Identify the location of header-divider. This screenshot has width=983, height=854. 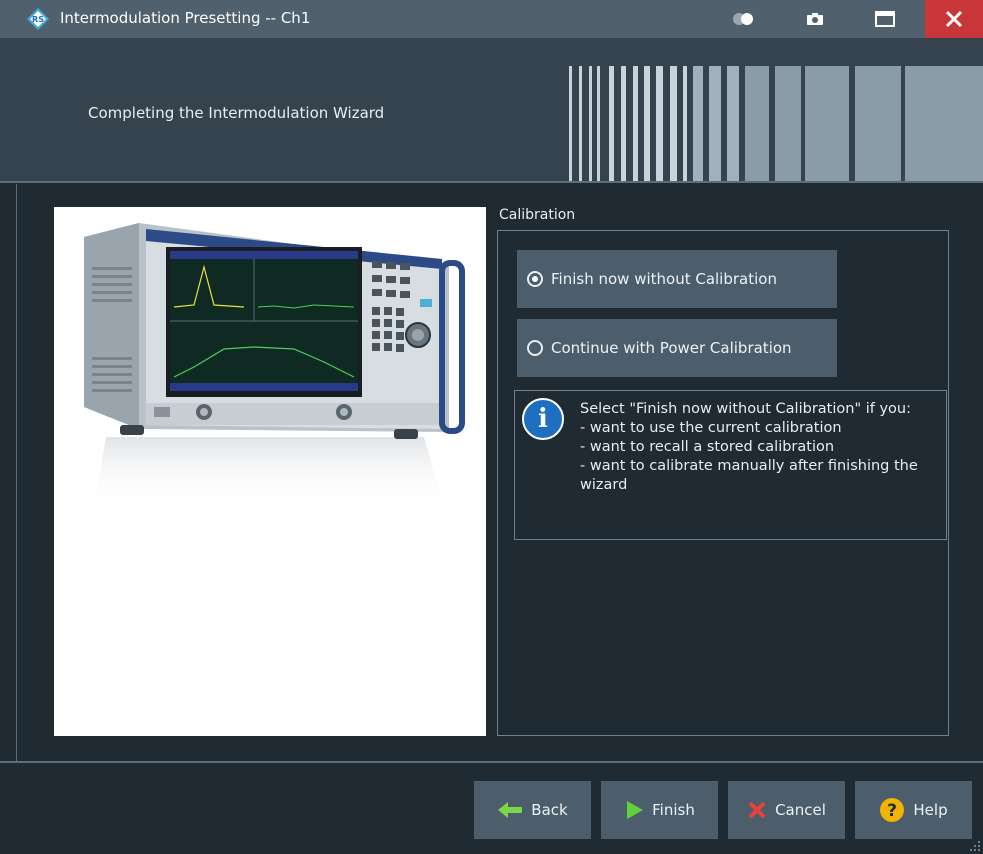
(491, 182).